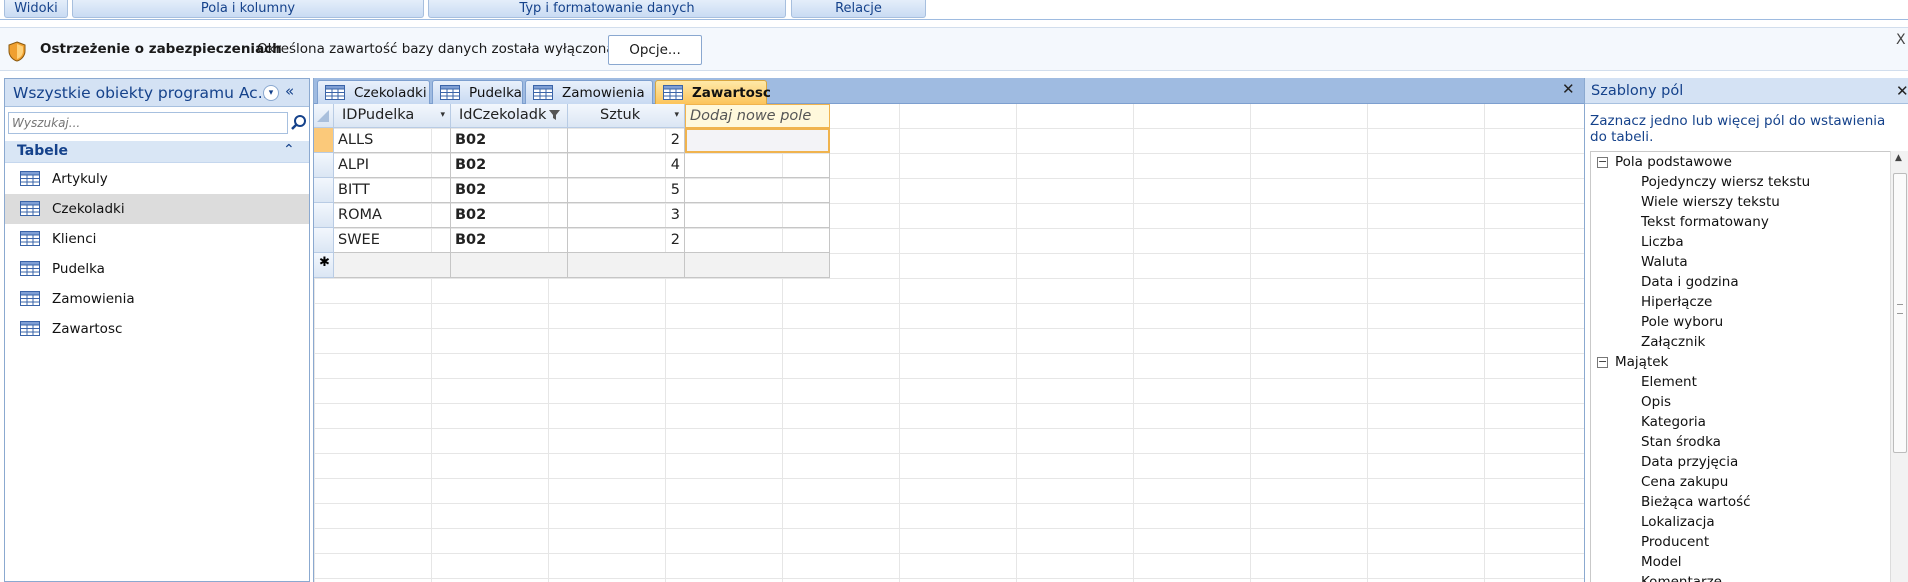  What do you see at coordinates (1738, 262) in the screenshot?
I see `template-field-item: Waluta` at bounding box center [1738, 262].